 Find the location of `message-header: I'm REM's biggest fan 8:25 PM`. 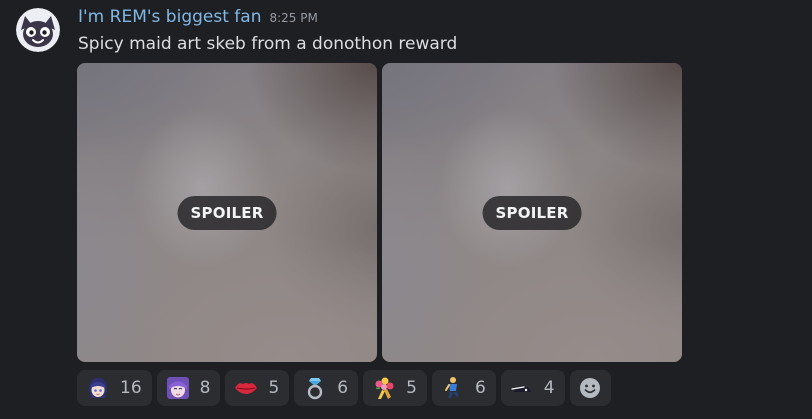

message-header: I'm REM's biggest fan 8:25 PM is located at coordinates (198, 19).